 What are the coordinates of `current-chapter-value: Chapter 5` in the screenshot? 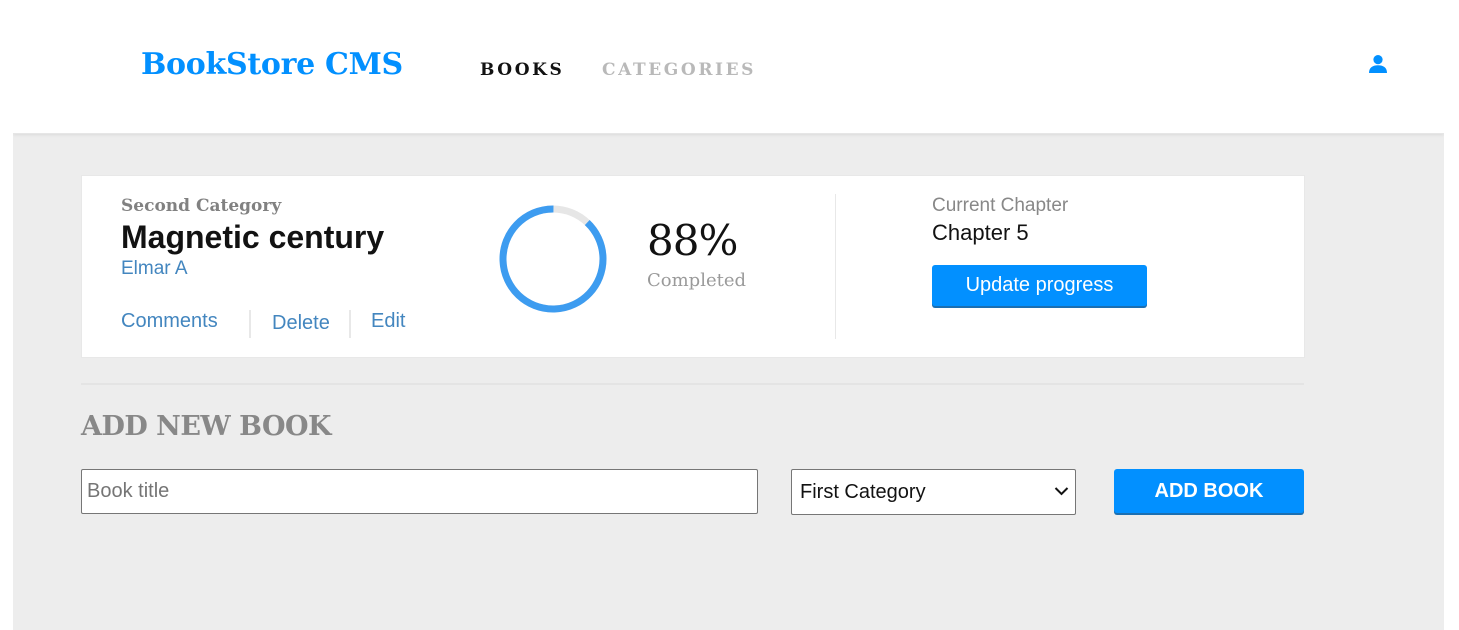 It's located at (980, 232).